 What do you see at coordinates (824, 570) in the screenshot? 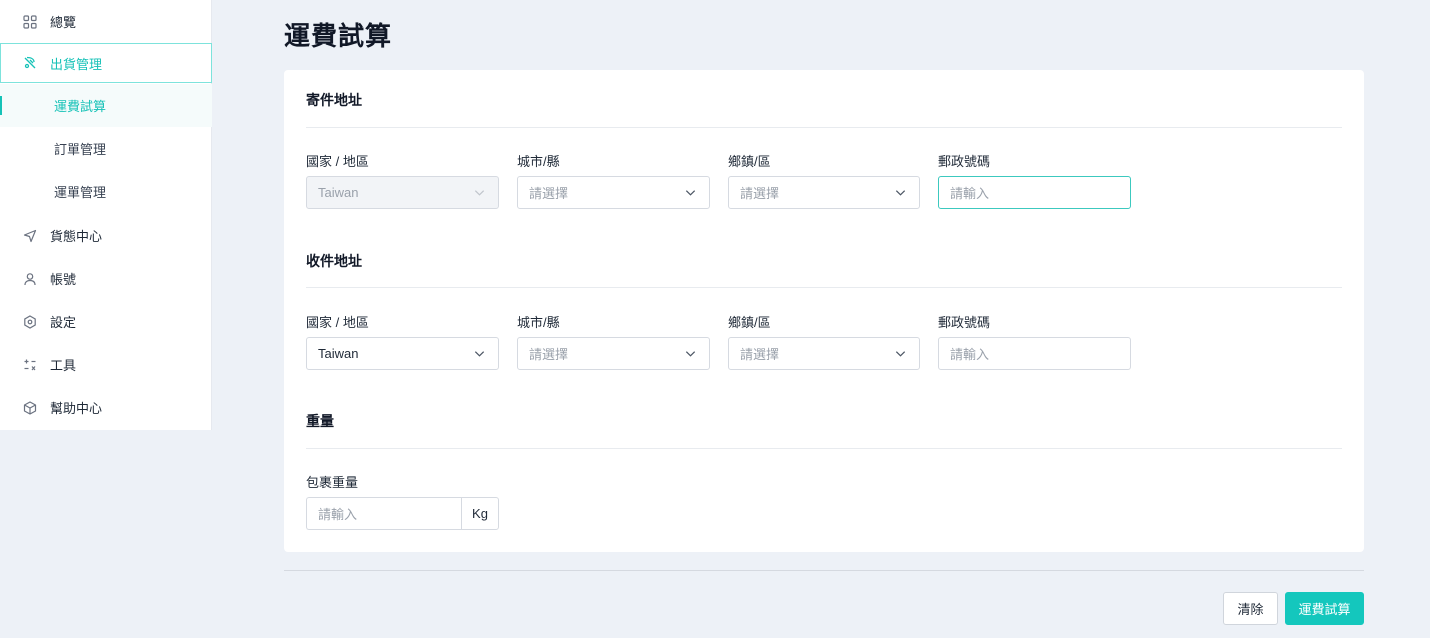
I see `footer-divider` at bounding box center [824, 570].